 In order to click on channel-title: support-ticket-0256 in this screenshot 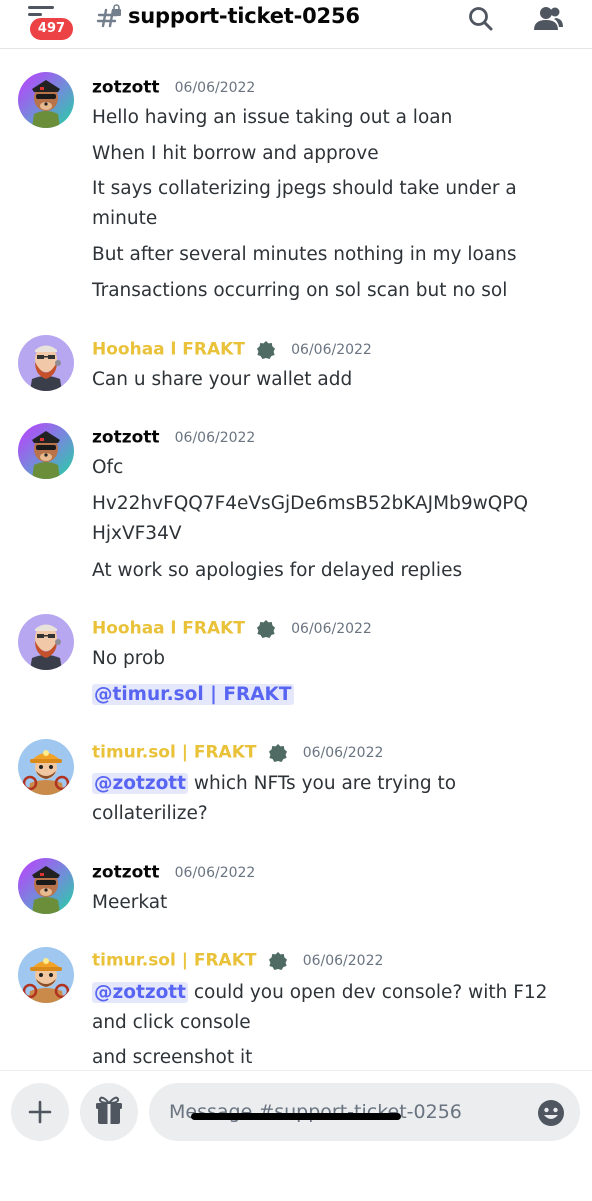, I will do `click(244, 16)`.